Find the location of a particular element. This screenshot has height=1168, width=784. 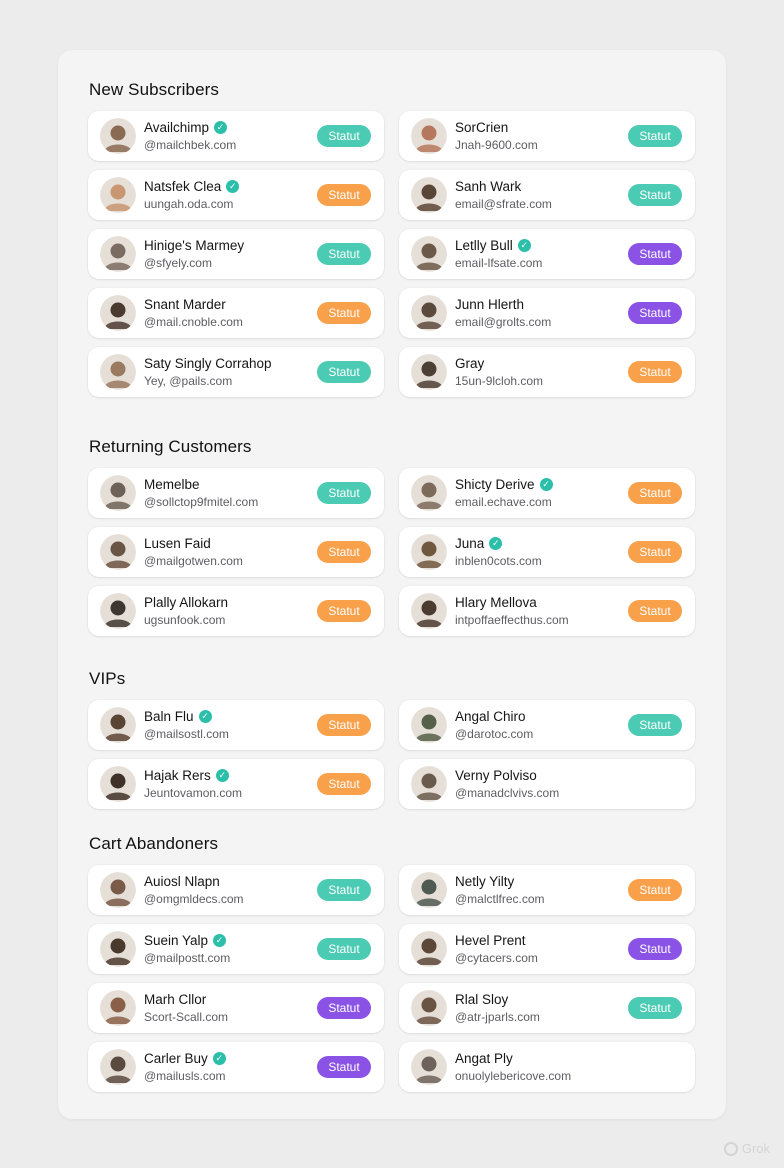

contact-card: Natsfek Clea ✓ uungah.oda.com Statut is located at coordinates (236, 195).